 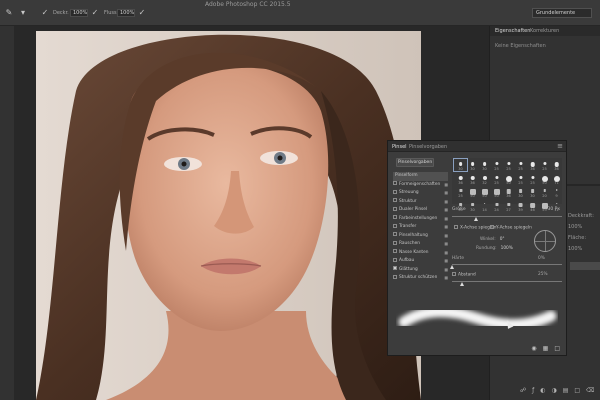 What do you see at coordinates (420, 227) in the screenshot?
I see `option-transfer: Transfer ■` at bounding box center [420, 227].